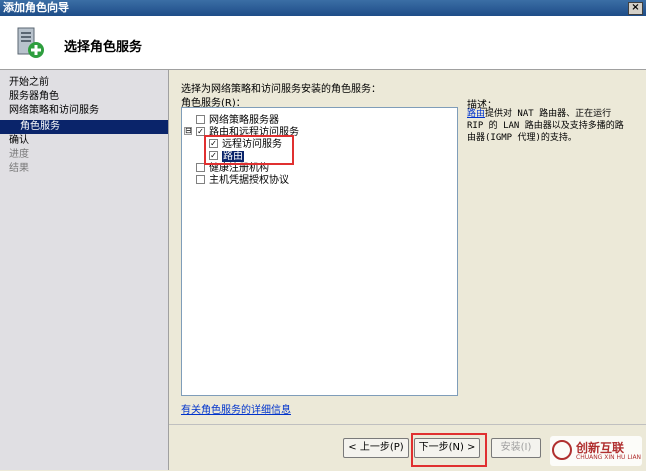 The height and width of the screenshot is (471, 646). Describe the element at coordinates (376, 448) in the screenshot. I see `back-button: < 上一步(P)` at that location.